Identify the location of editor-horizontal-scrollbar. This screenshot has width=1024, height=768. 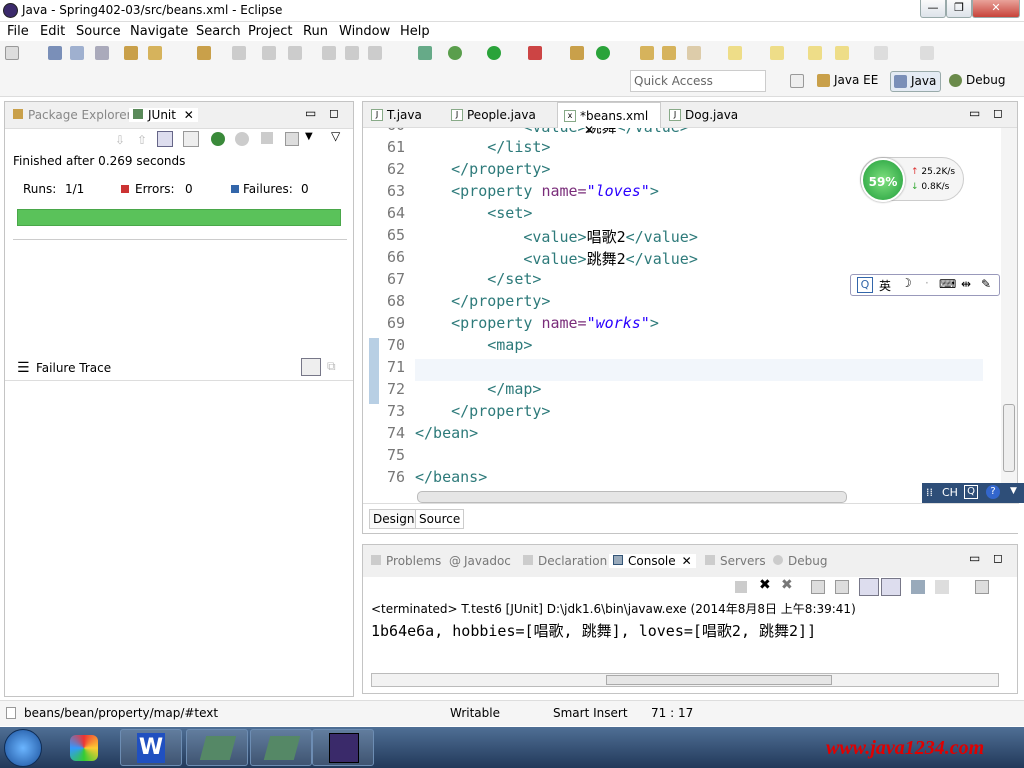
(632, 497).